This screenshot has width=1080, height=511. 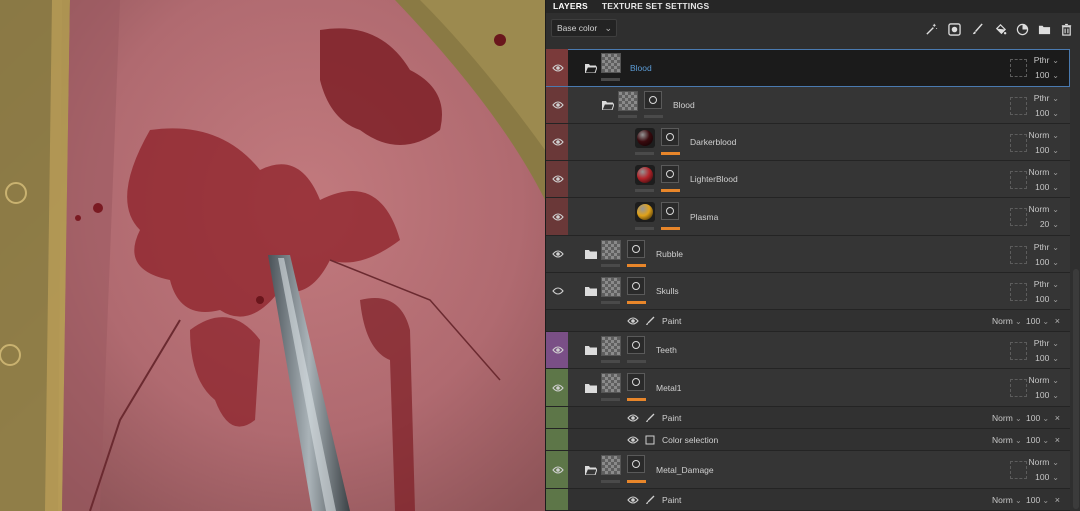 I want to click on layer-name: LighterBlood, so click(x=714, y=179).